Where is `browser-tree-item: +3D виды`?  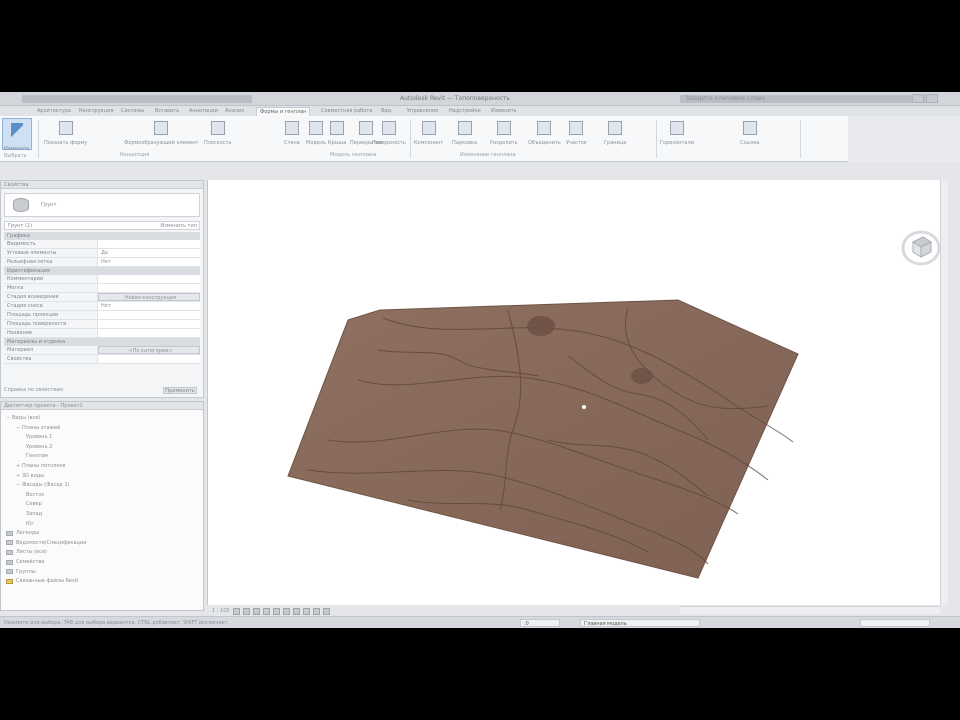 browser-tree-item: +3D виды is located at coordinates (30, 476).